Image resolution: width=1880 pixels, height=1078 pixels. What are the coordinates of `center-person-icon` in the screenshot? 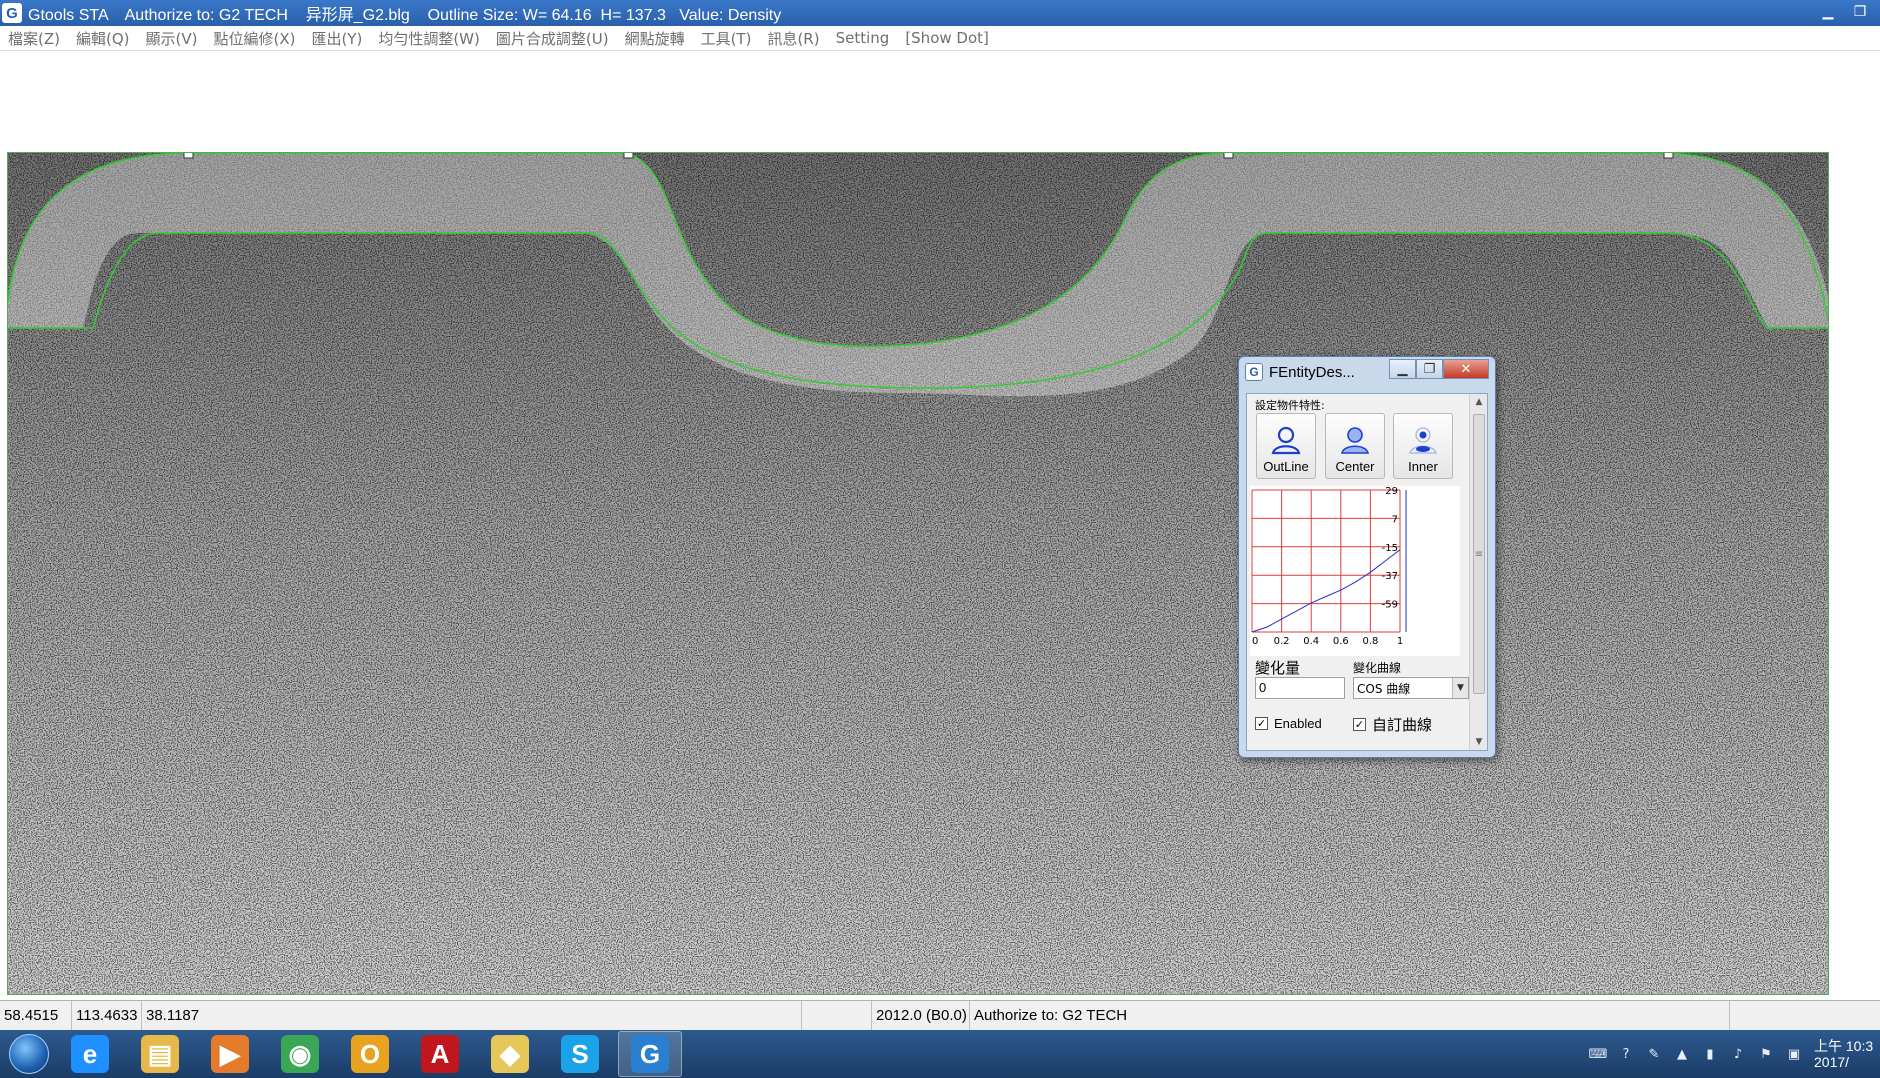 It's located at (1355, 440).